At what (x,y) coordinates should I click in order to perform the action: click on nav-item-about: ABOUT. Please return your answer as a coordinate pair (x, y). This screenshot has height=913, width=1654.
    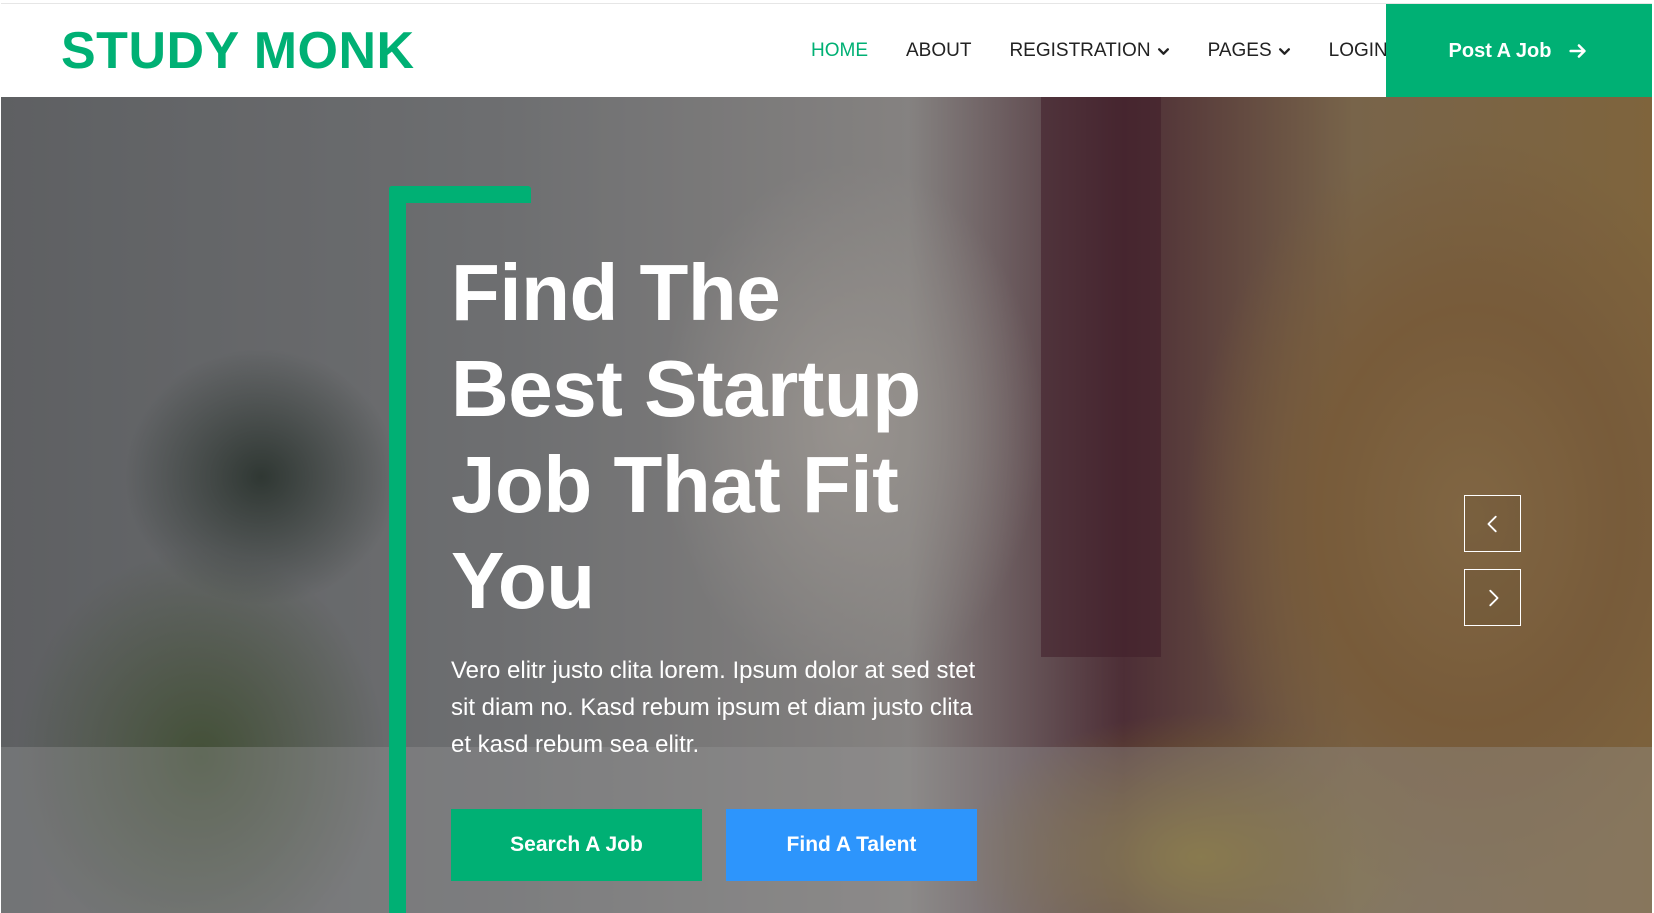
    Looking at the image, I should click on (938, 51).